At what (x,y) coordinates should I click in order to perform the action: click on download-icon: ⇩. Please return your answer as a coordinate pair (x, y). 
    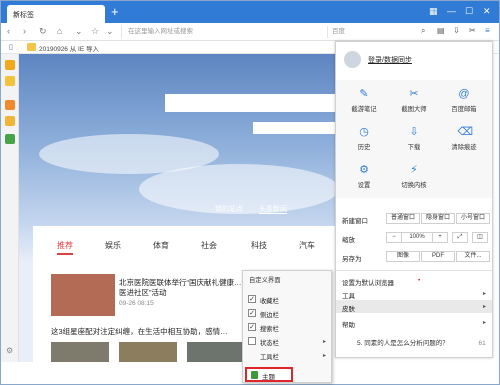
    Looking at the image, I should click on (414, 132).